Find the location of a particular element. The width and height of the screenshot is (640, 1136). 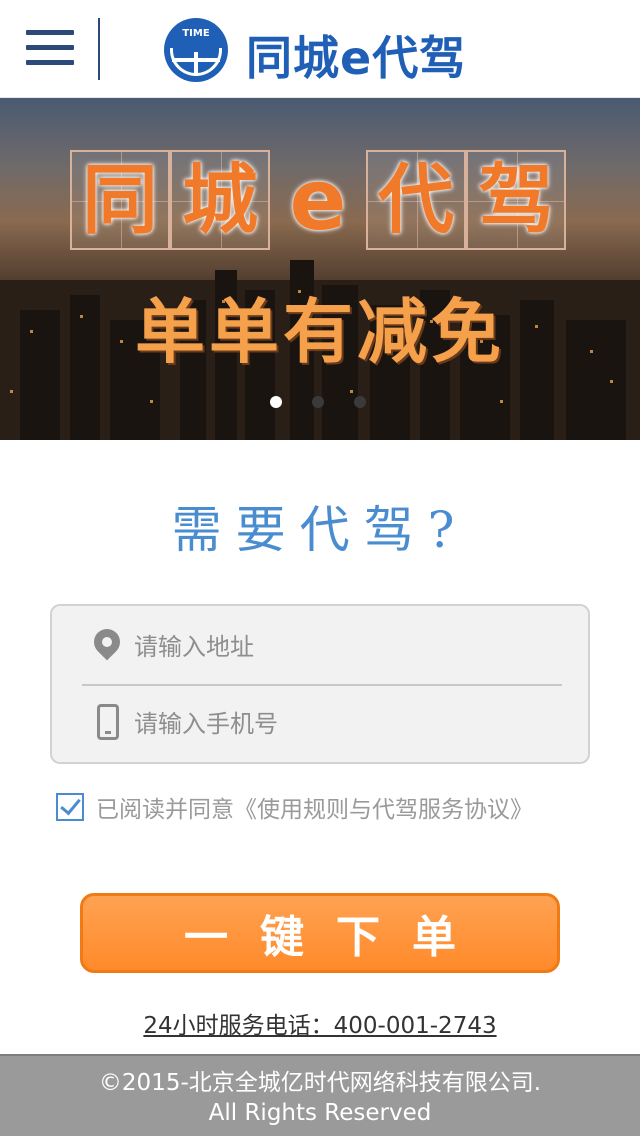

mobile-phone-icon is located at coordinates (108, 724).